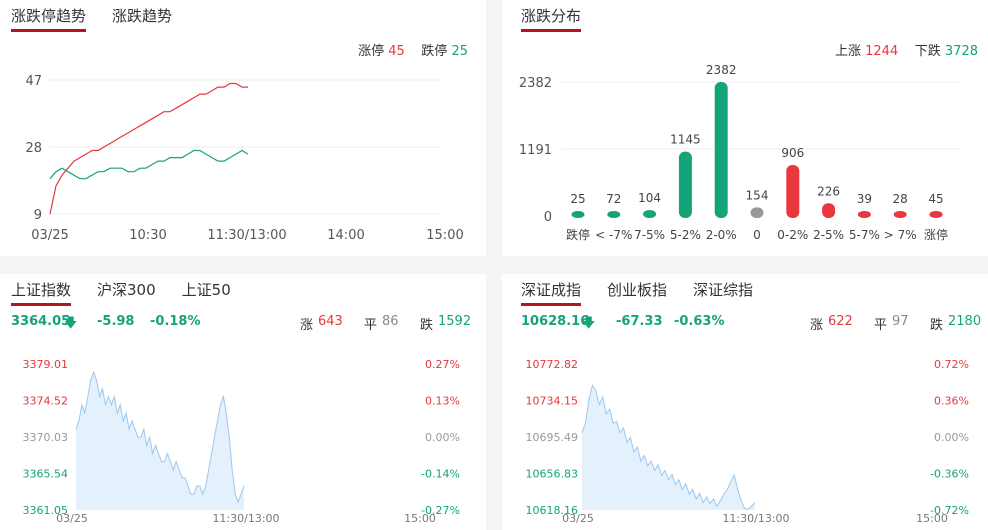 The image size is (988, 530). What do you see at coordinates (38, 215) in the screenshot?
I see `y-tick-label: 9` at bounding box center [38, 215].